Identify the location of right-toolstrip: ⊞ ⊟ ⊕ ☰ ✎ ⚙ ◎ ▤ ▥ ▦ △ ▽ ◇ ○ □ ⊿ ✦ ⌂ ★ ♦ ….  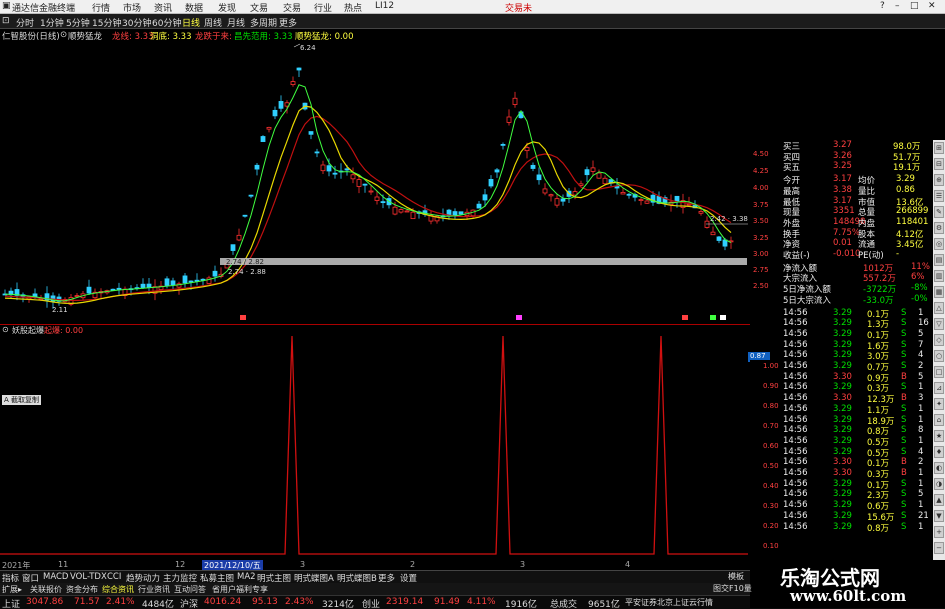
(939, 355).